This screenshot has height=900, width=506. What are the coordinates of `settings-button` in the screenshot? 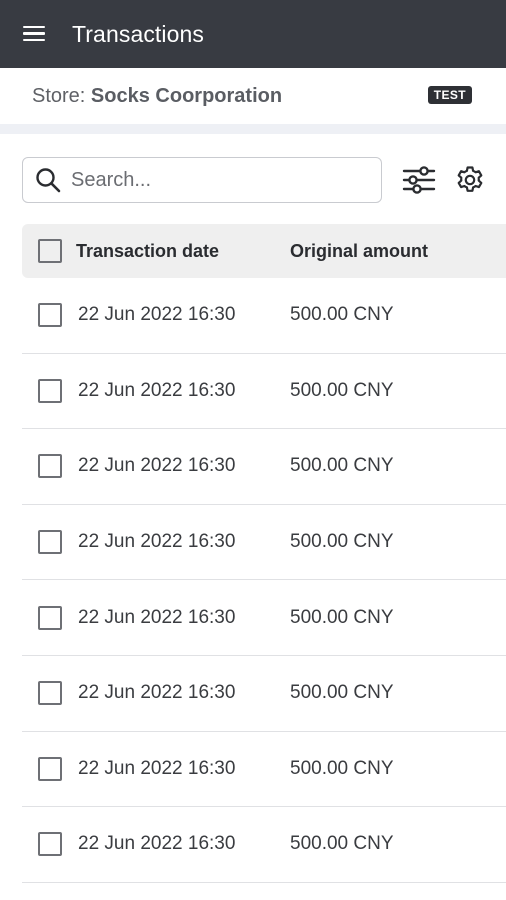 It's located at (470, 180).